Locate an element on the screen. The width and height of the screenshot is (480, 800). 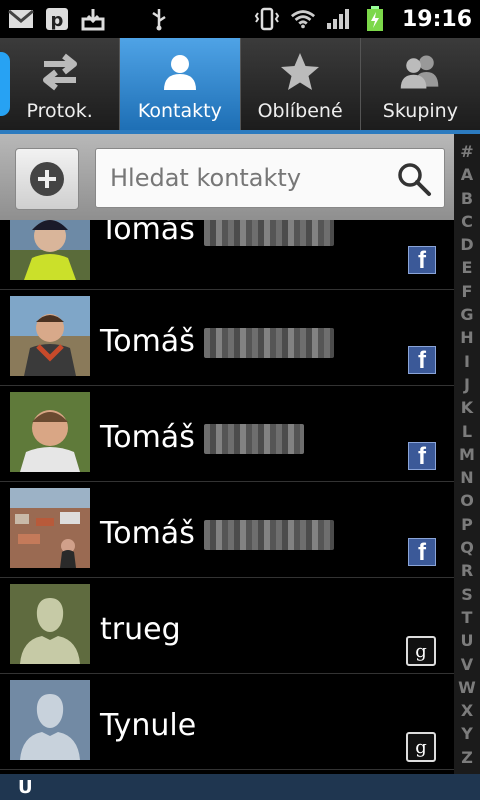
alphabet-letter: J is located at coordinates (467, 384).